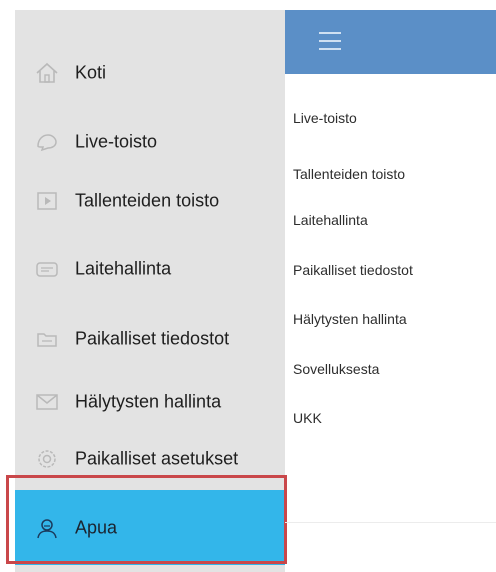 The image size is (496, 572). I want to click on drawer-item-label: Laitehallinta, so click(123, 268).